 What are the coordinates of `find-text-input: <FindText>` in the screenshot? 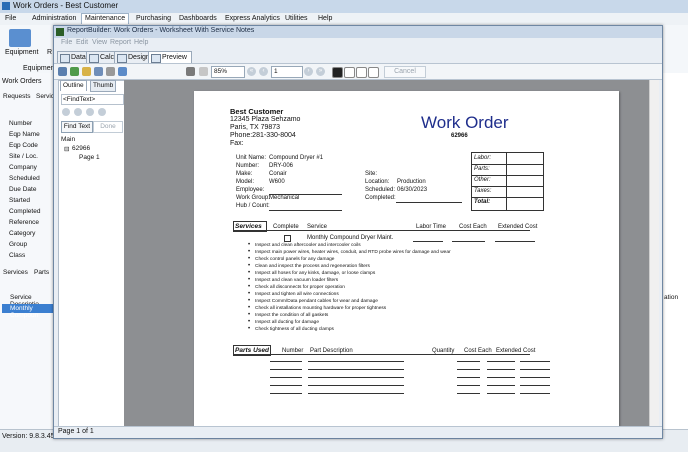 It's located at (92, 99).